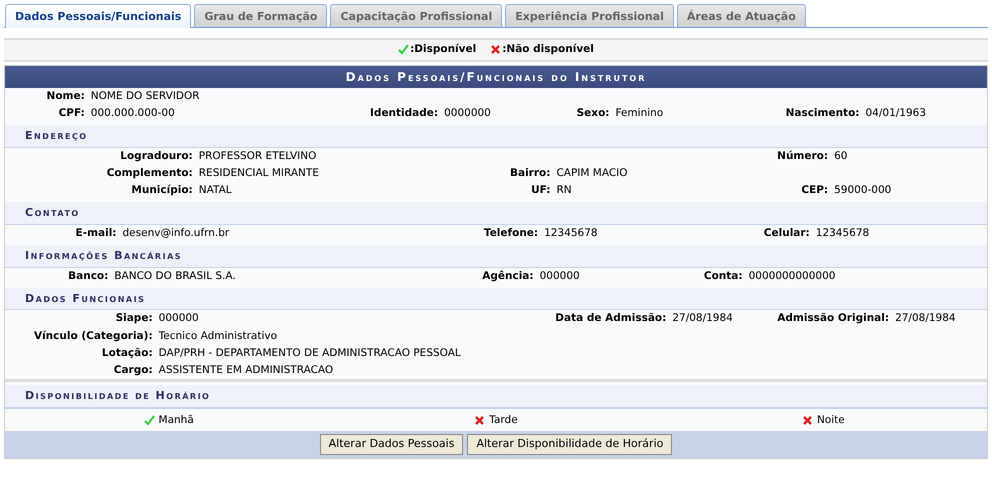  What do you see at coordinates (98, 16) in the screenshot?
I see `tab: Dados Pessoais/Funcionais` at bounding box center [98, 16].